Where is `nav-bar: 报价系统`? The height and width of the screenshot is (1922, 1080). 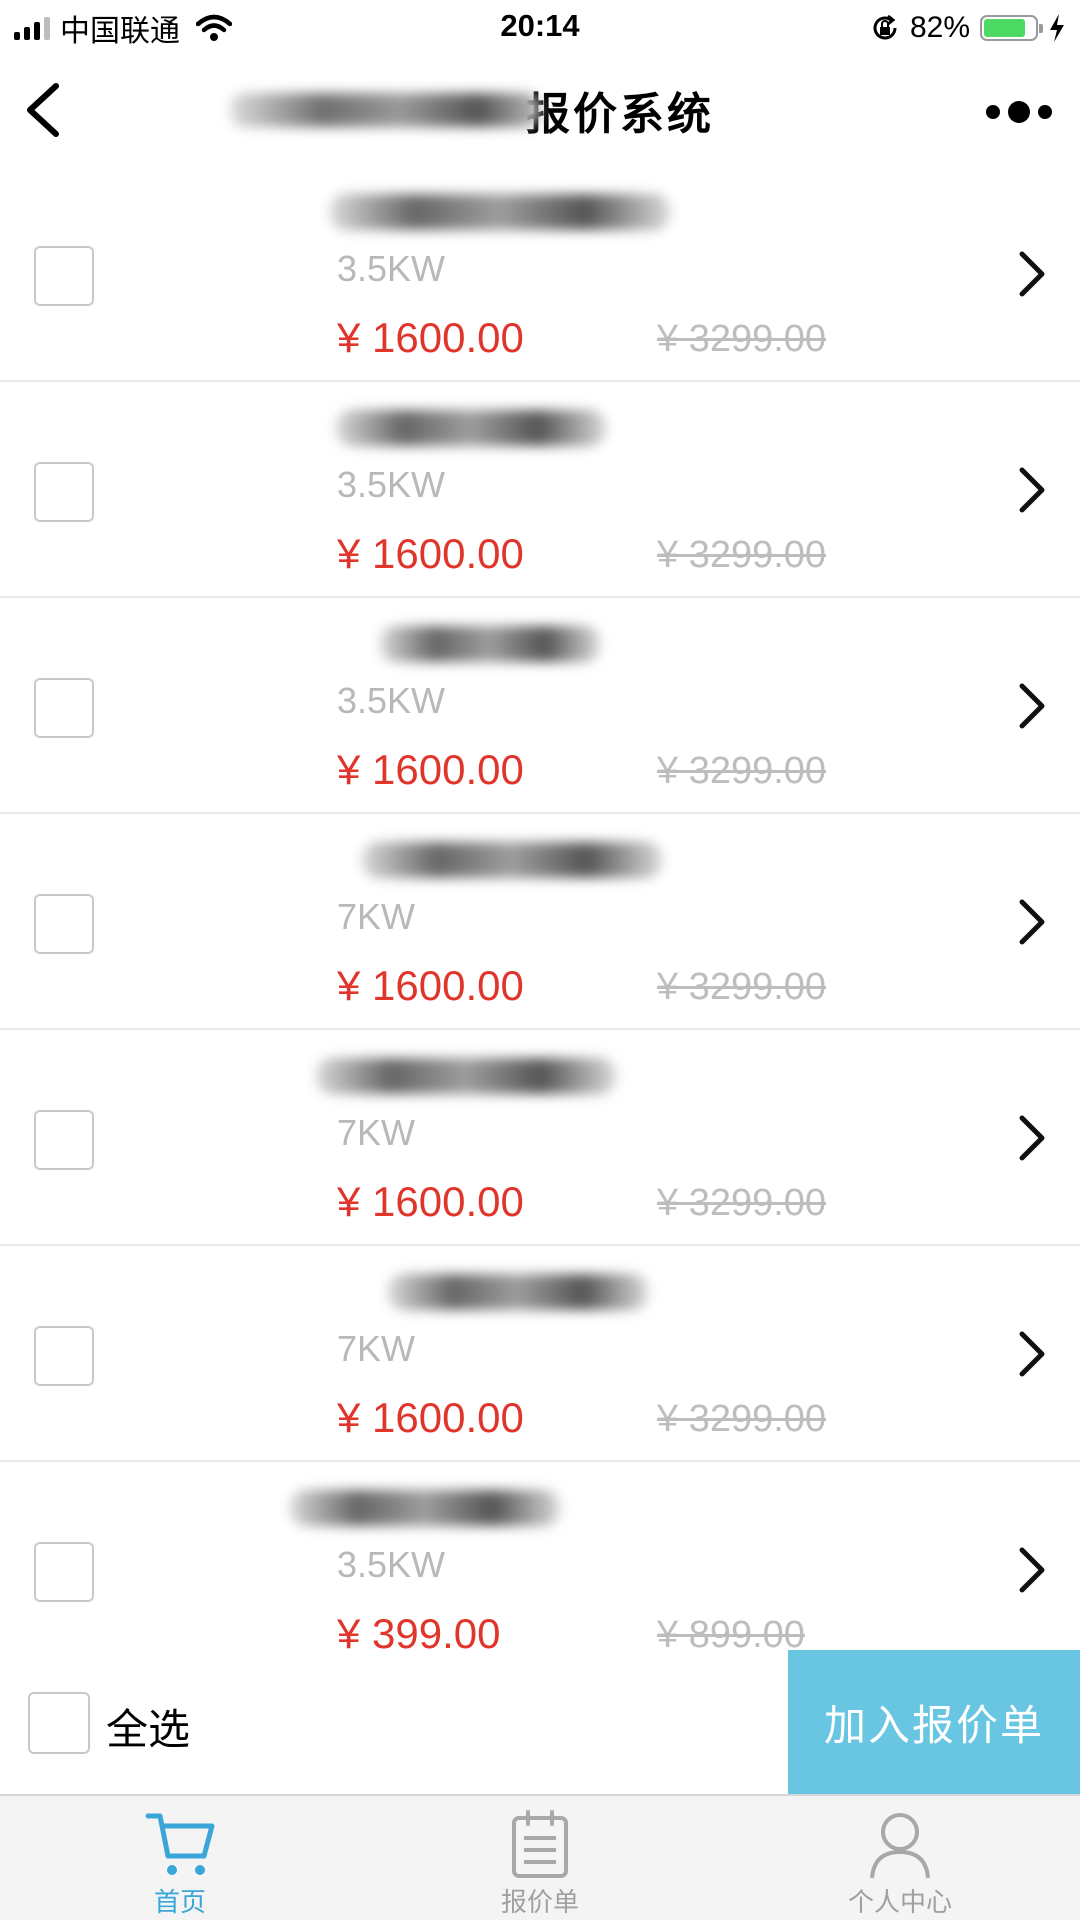 nav-bar: 报价系统 is located at coordinates (540, 109).